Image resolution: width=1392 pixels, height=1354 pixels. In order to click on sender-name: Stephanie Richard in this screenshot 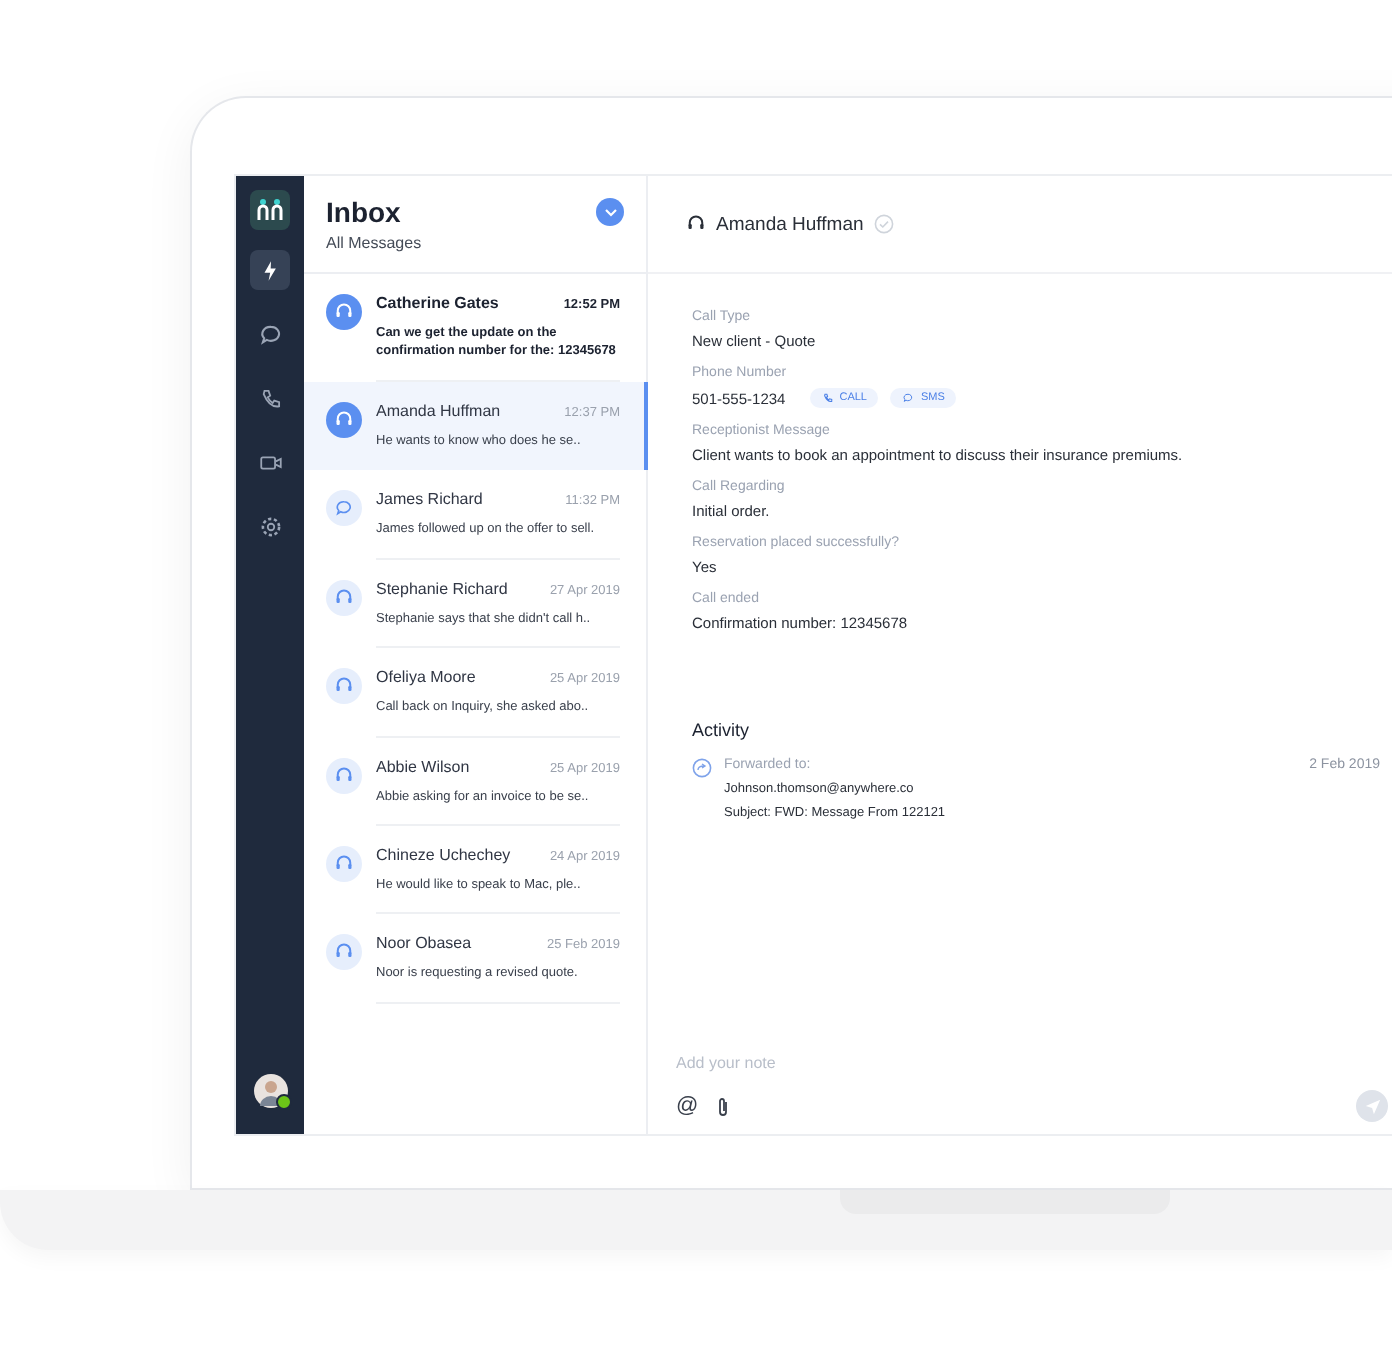, I will do `click(442, 588)`.